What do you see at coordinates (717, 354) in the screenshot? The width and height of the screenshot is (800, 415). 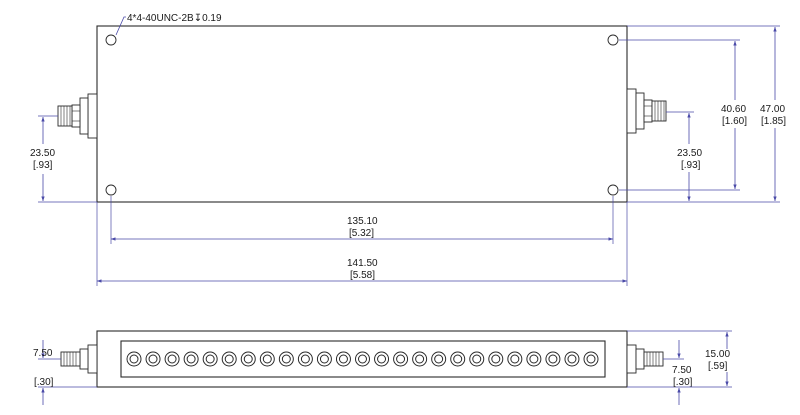 I see `dim-text-mm: 15.00` at bounding box center [717, 354].